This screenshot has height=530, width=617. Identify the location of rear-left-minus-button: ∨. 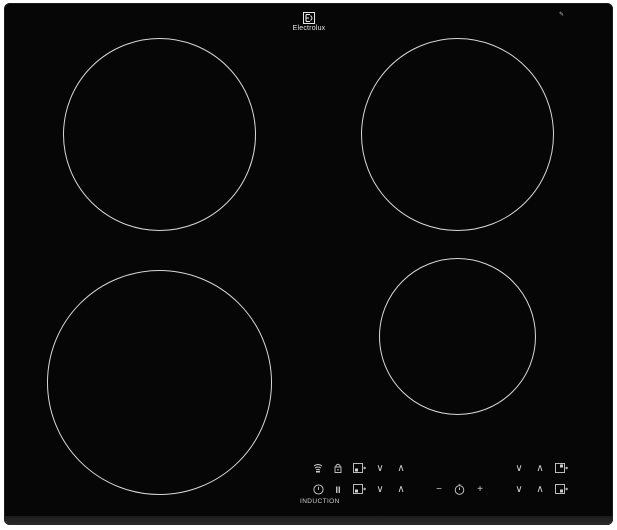
(380, 469).